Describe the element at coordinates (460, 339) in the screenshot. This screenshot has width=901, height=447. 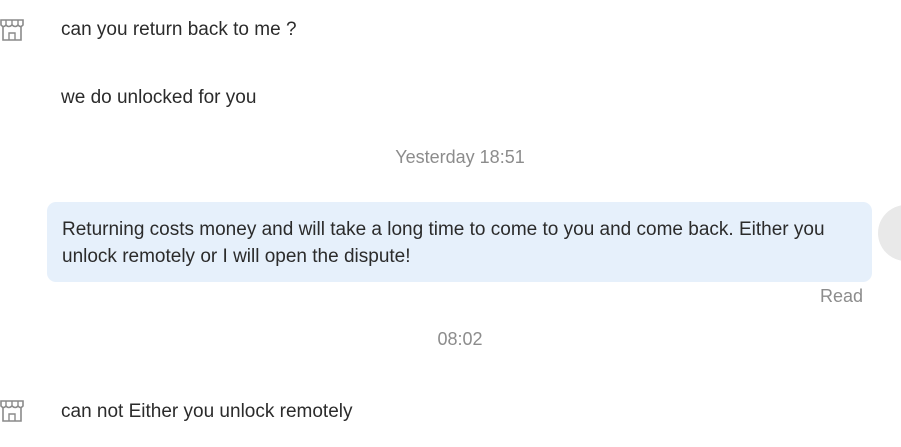
I see `timestamp: 08:02` at that location.